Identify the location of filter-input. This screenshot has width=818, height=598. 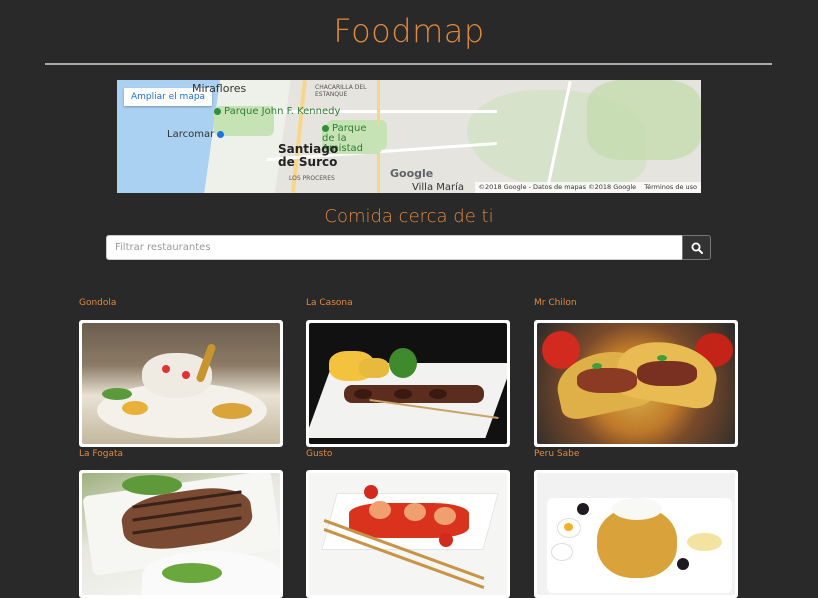
(394, 247).